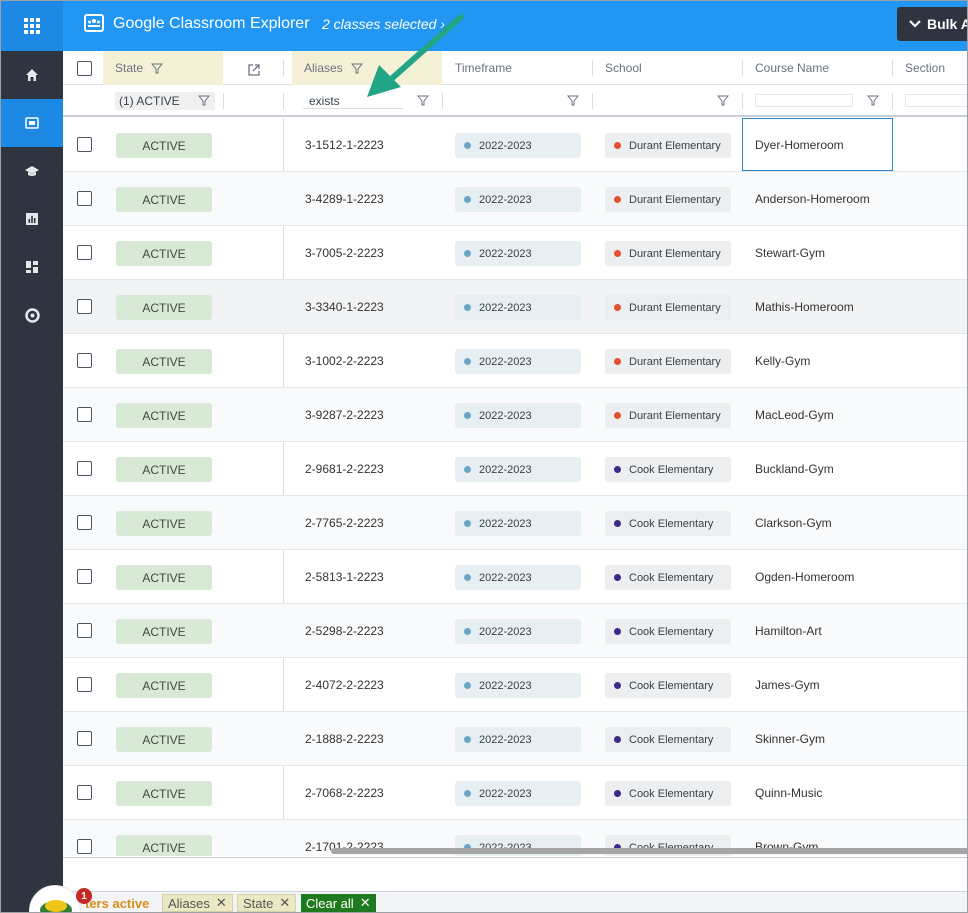 The width and height of the screenshot is (968, 913). Describe the element at coordinates (415, 55) in the screenshot. I see `annotation-arrow` at that location.